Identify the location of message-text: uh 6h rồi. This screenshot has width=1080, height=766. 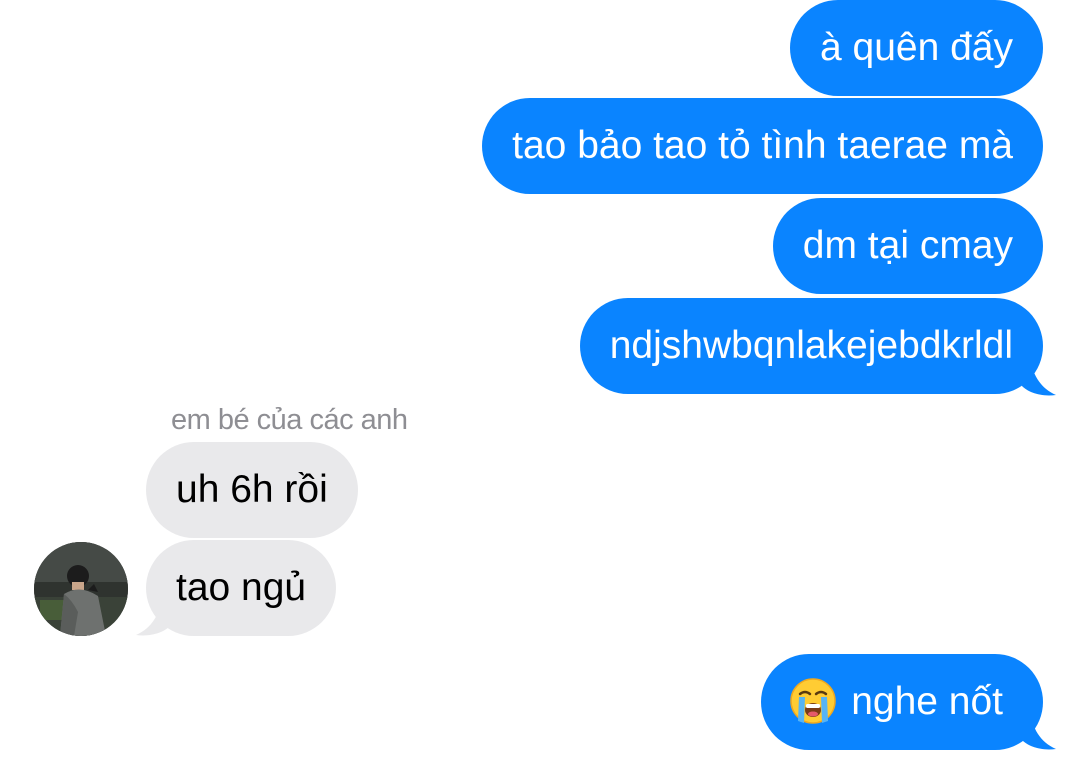
(252, 489).